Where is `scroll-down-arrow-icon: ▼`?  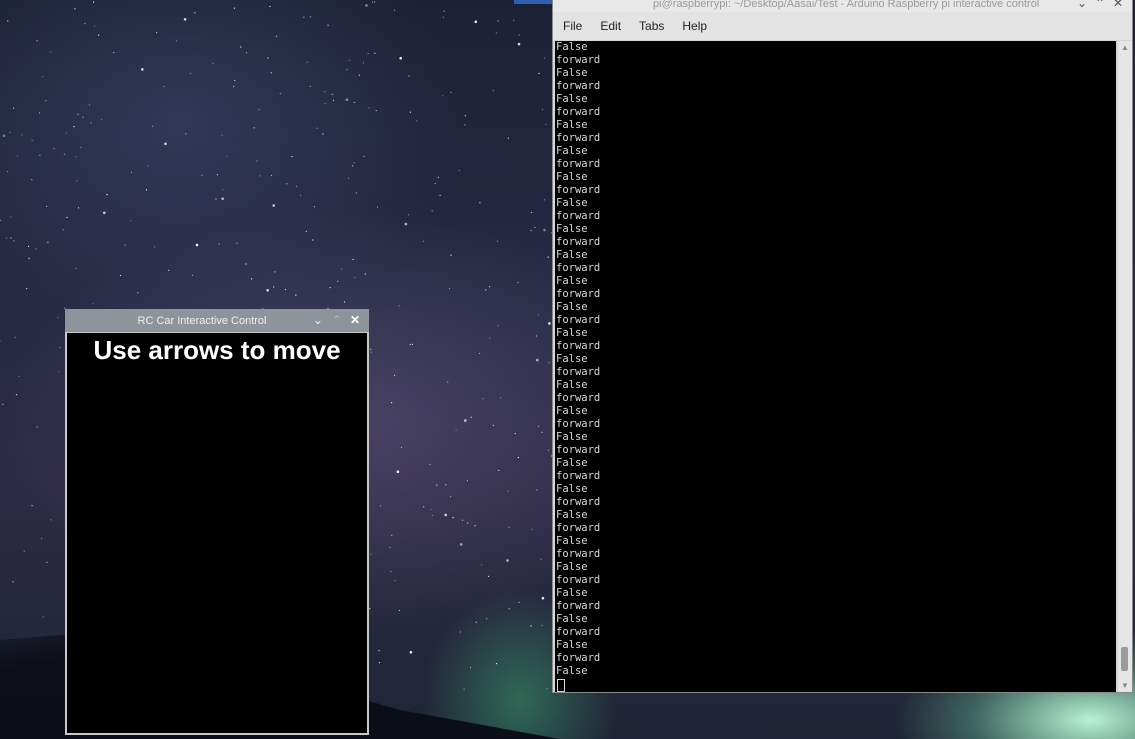 scroll-down-arrow-icon: ▼ is located at coordinates (1125, 685).